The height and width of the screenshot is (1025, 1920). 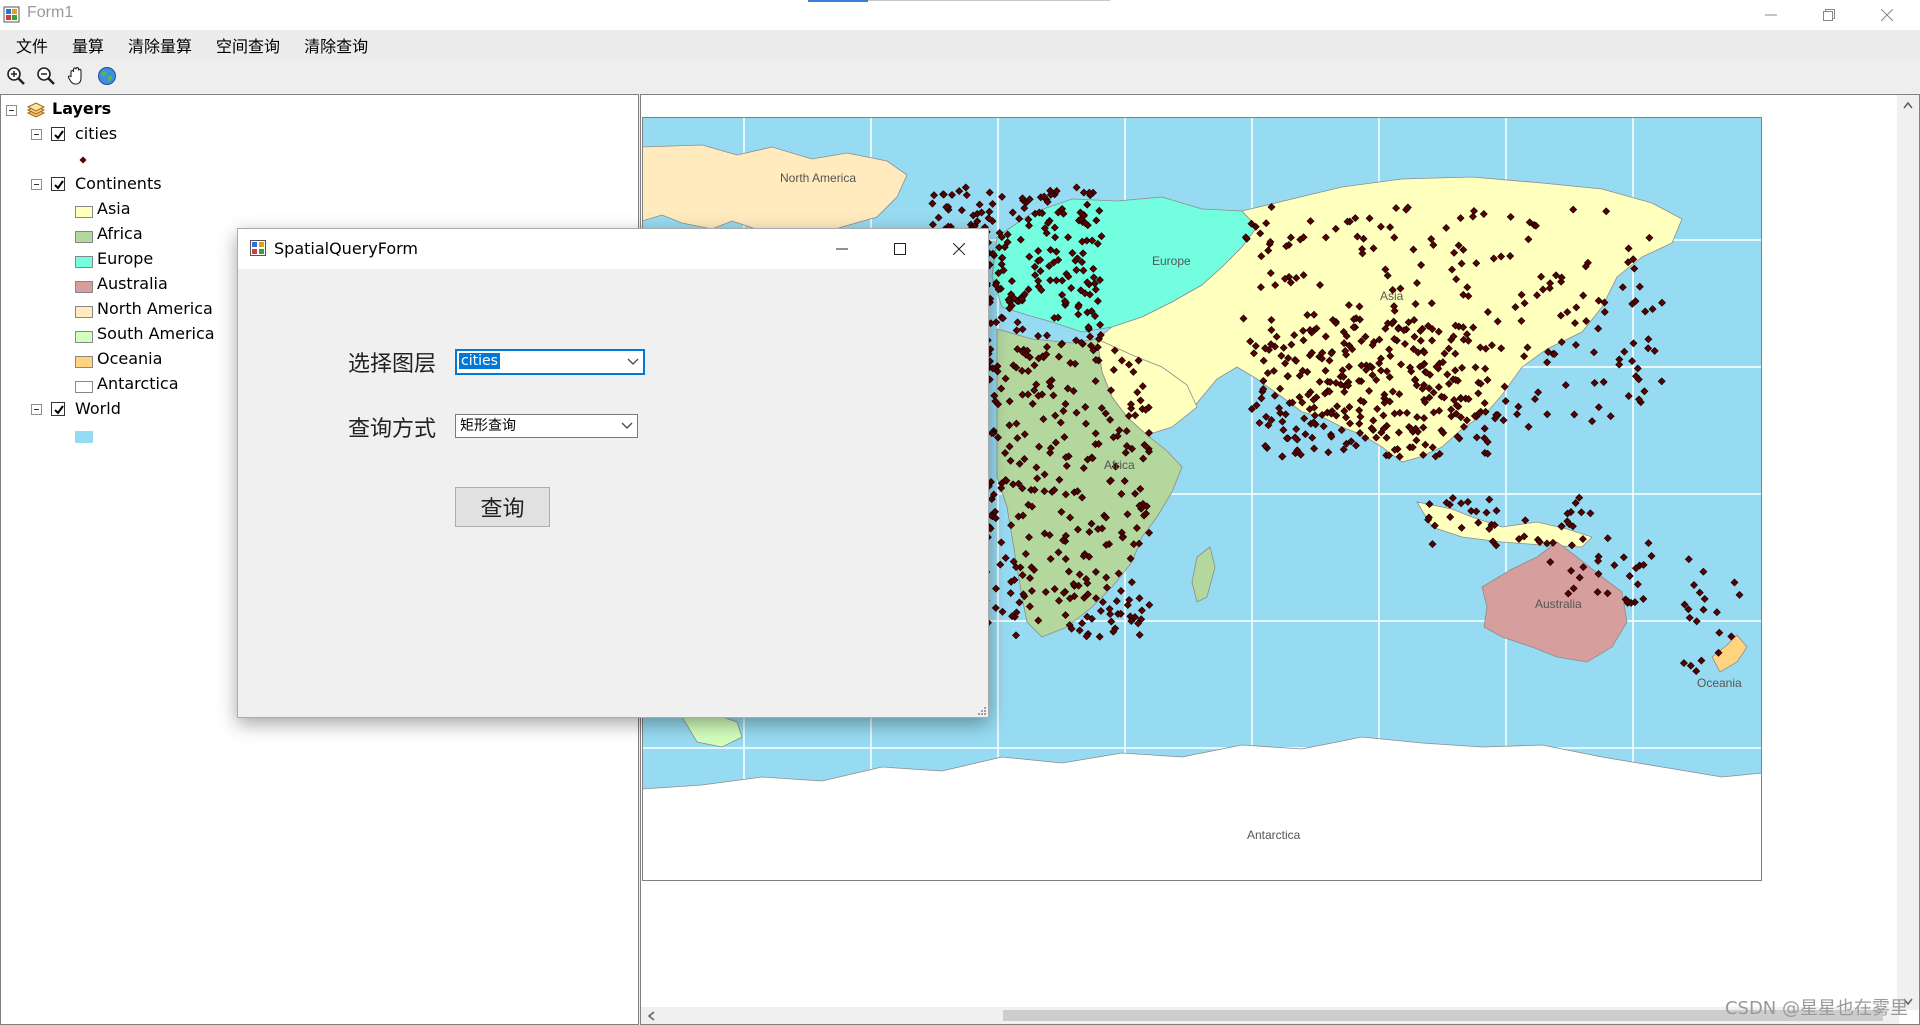 I want to click on method-select-value: 矩形查询, so click(x=488, y=426).